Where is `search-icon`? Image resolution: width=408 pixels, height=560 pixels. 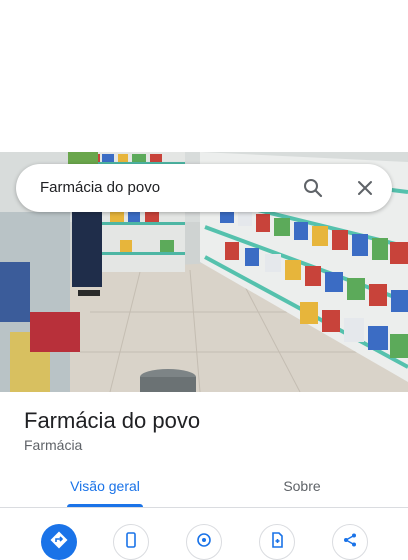 search-icon is located at coordinates (313, 188).